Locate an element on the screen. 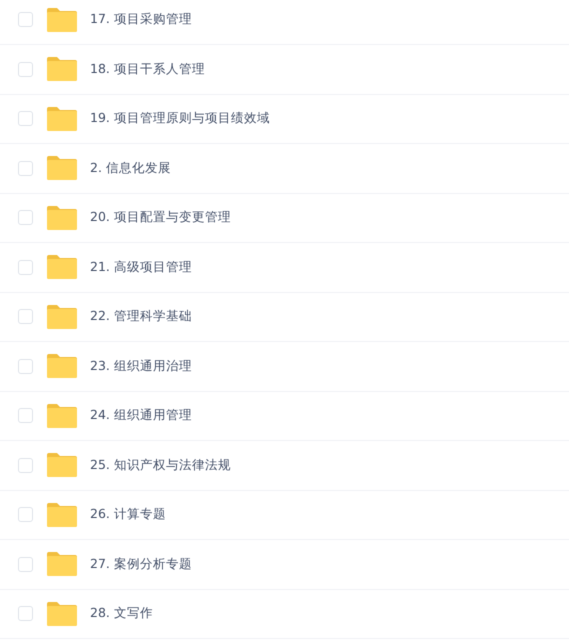 Image resolution: width=569 pixels, height=641 pixels. folder-name: 26. 计算专题 is located at coordinates (128, 515).